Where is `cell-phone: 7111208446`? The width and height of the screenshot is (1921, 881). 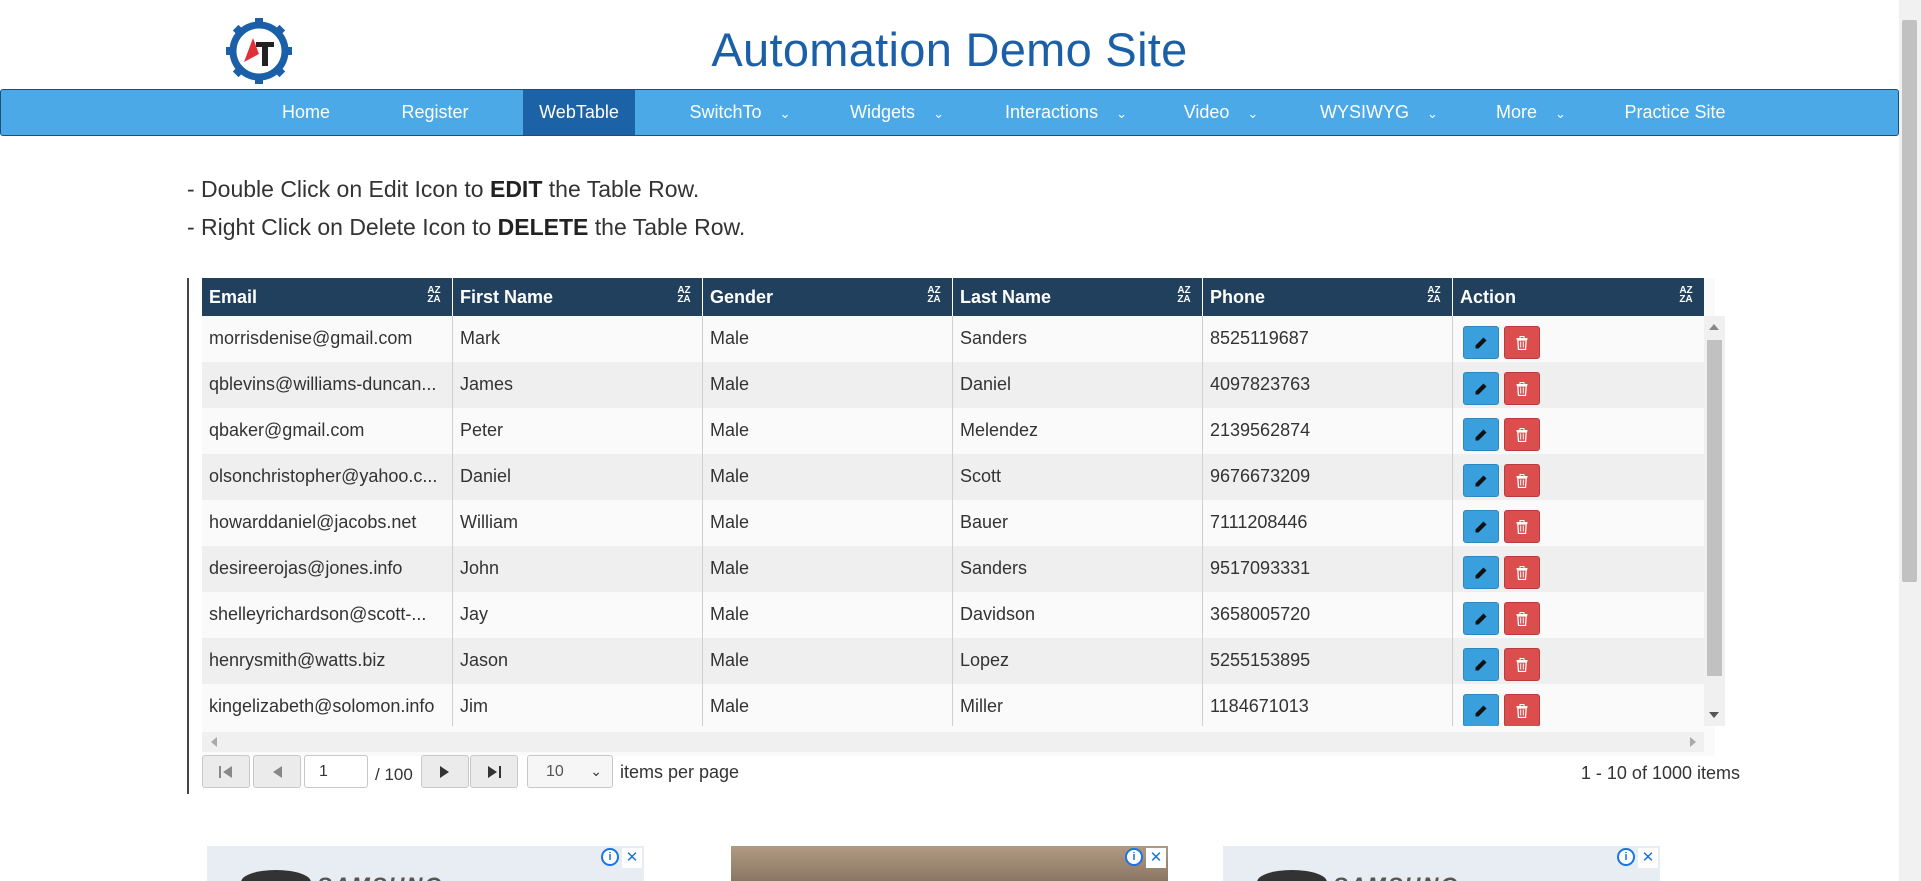 cell-phone: 7111208446 is located at coordinates (1328, 523).